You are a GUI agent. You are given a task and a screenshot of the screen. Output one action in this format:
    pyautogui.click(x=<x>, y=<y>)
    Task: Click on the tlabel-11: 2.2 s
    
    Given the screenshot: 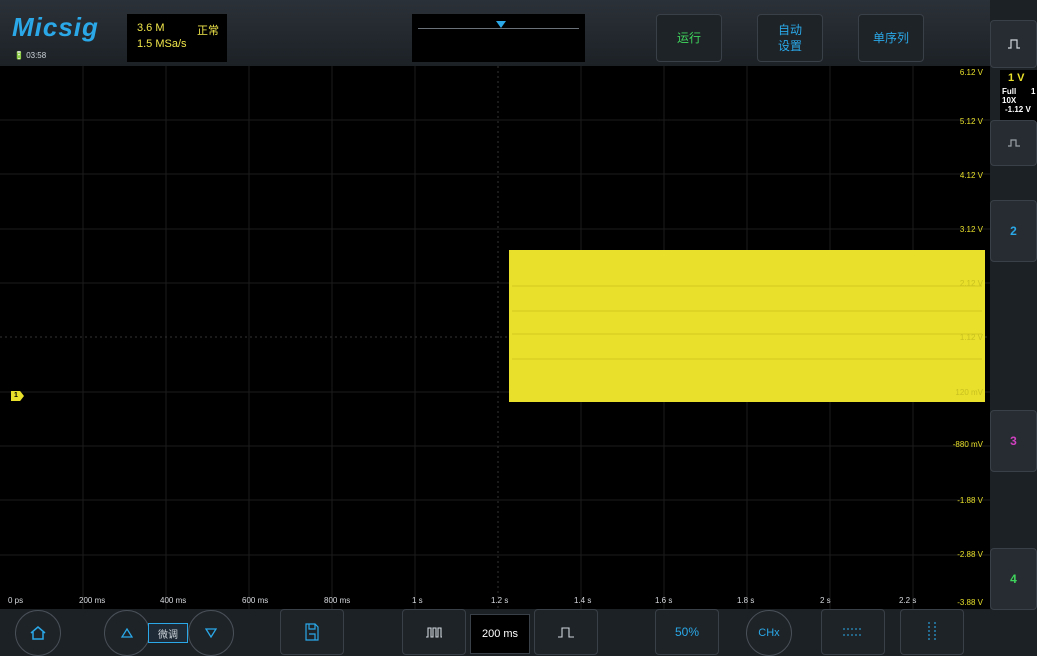 What is the action you would take?
    pyautogui.click(x=908, y=600)
    